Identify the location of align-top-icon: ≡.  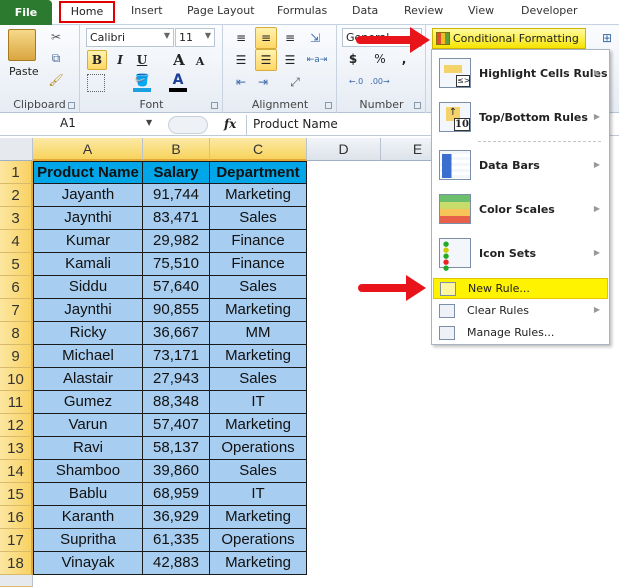
(241, 38).